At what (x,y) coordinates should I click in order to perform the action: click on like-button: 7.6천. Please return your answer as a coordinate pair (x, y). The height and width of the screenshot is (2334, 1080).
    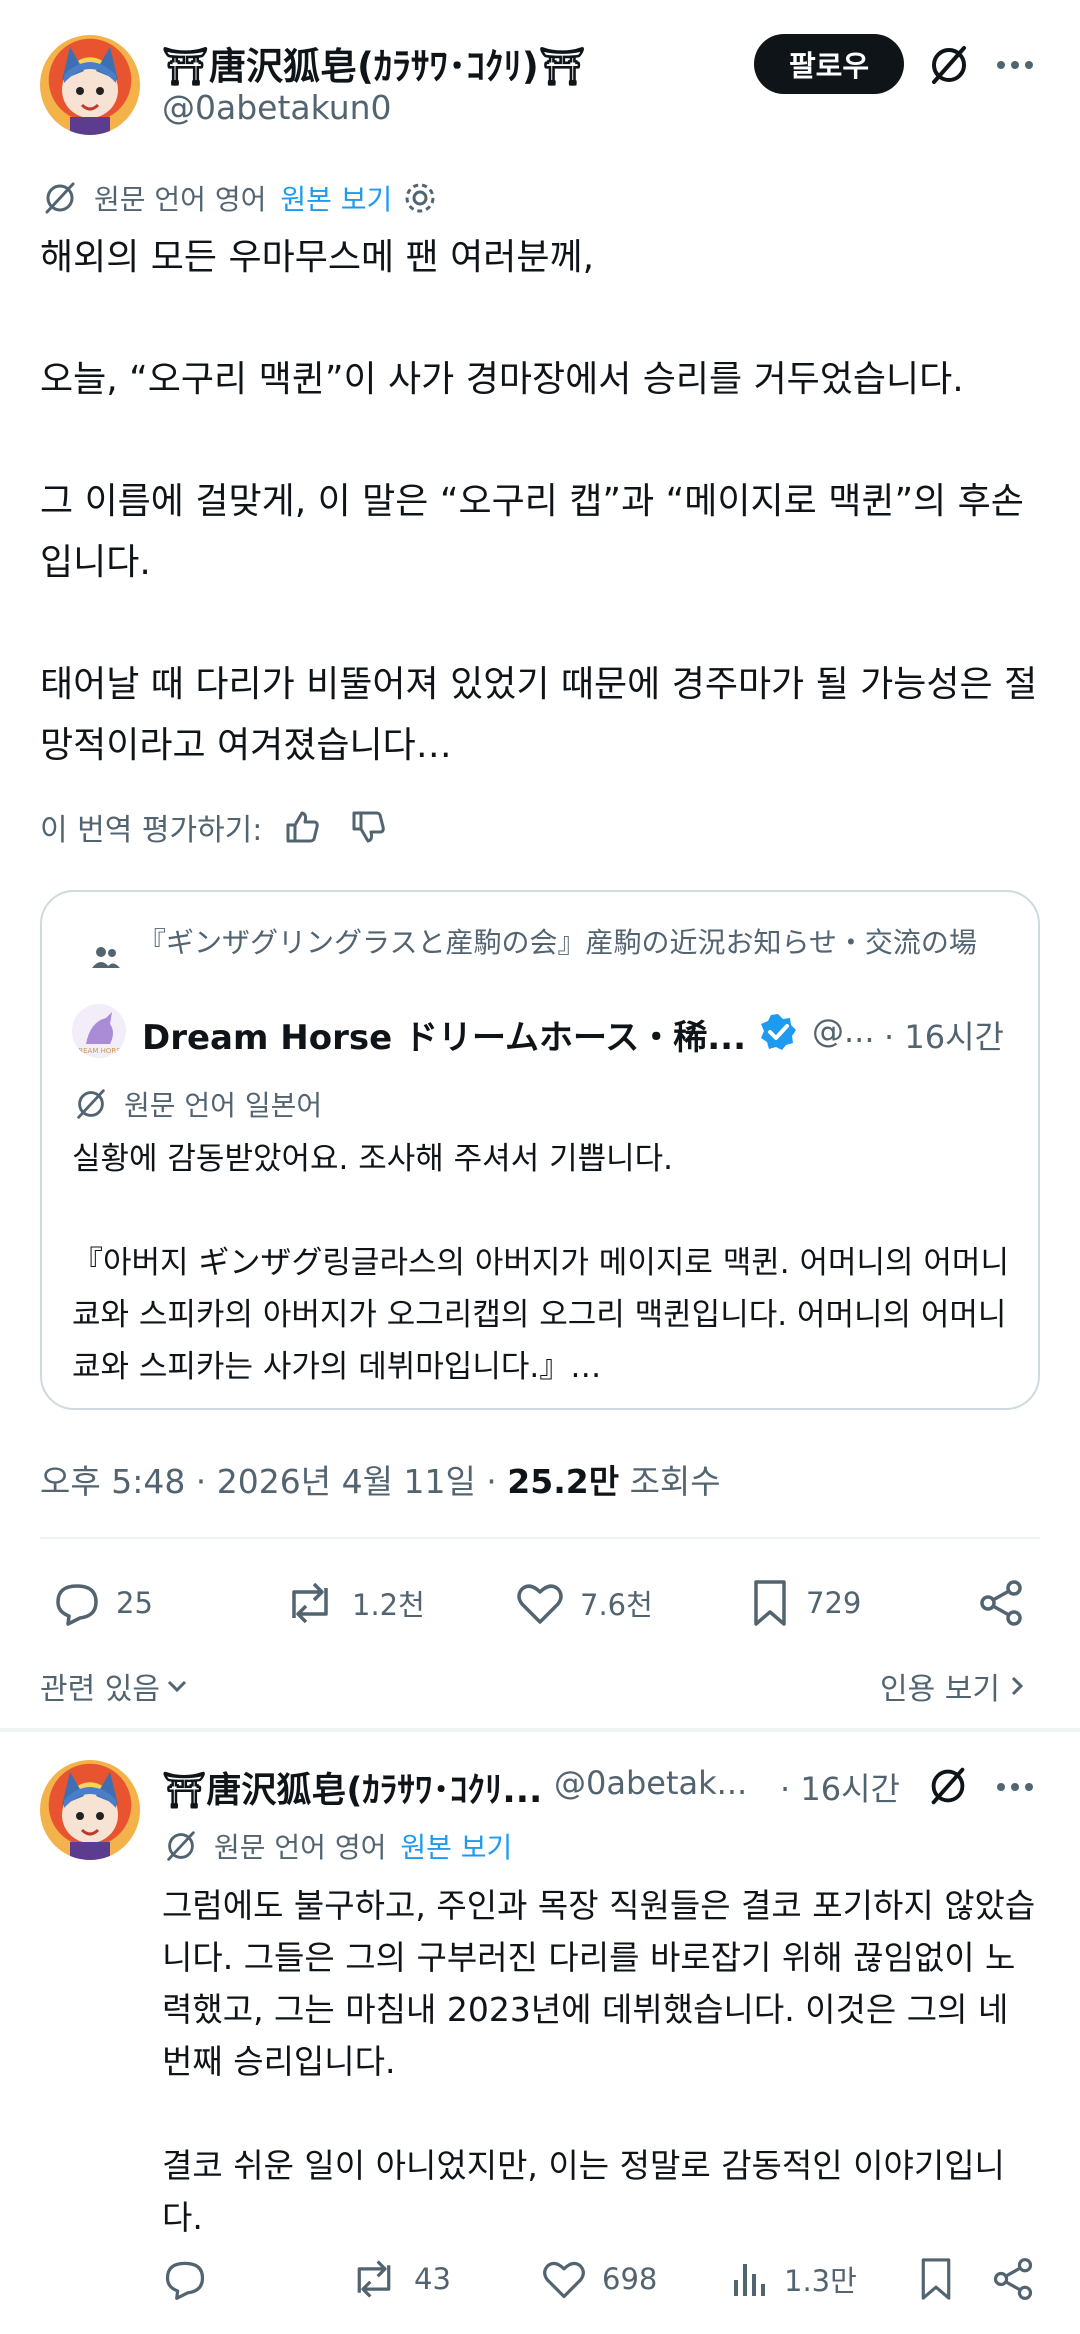
    Looking at the image, I should click on (583, 1603).